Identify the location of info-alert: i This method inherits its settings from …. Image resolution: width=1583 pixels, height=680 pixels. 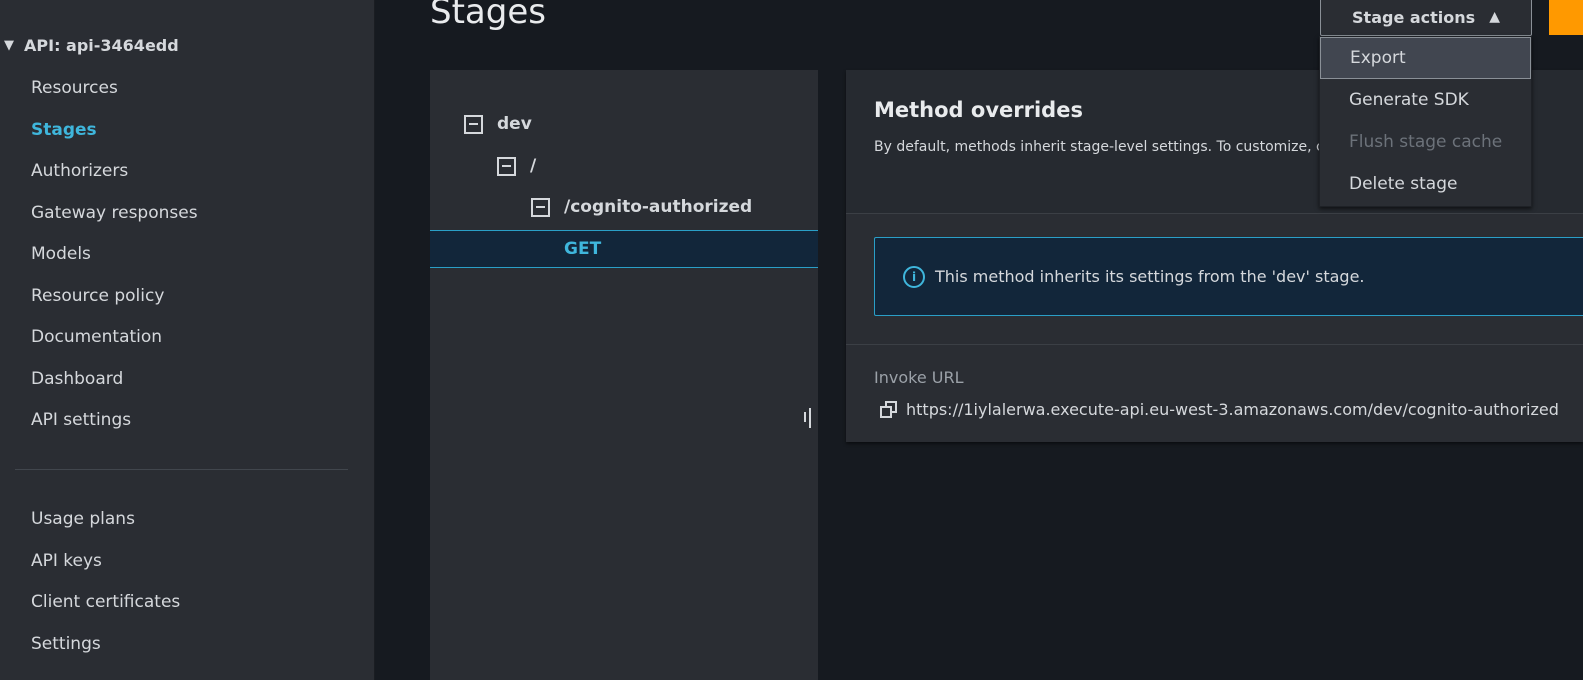
(1228, 276).